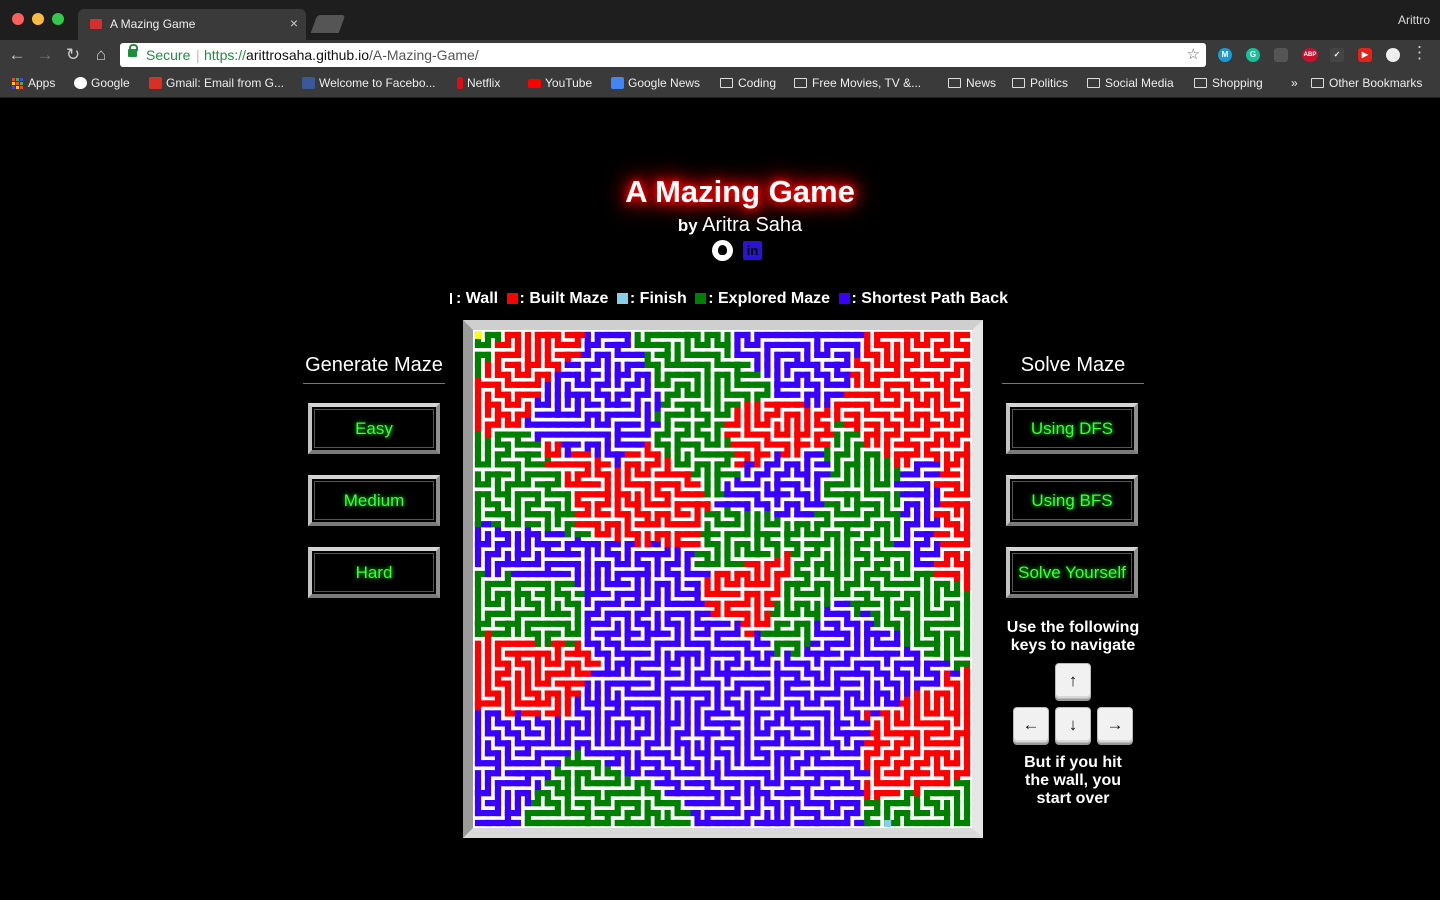 This screenshot has height=900, width=1440. Describe the element at coordinates (752, 225) in the screenshot. I see `author-name: Aritra Saha` at that location.